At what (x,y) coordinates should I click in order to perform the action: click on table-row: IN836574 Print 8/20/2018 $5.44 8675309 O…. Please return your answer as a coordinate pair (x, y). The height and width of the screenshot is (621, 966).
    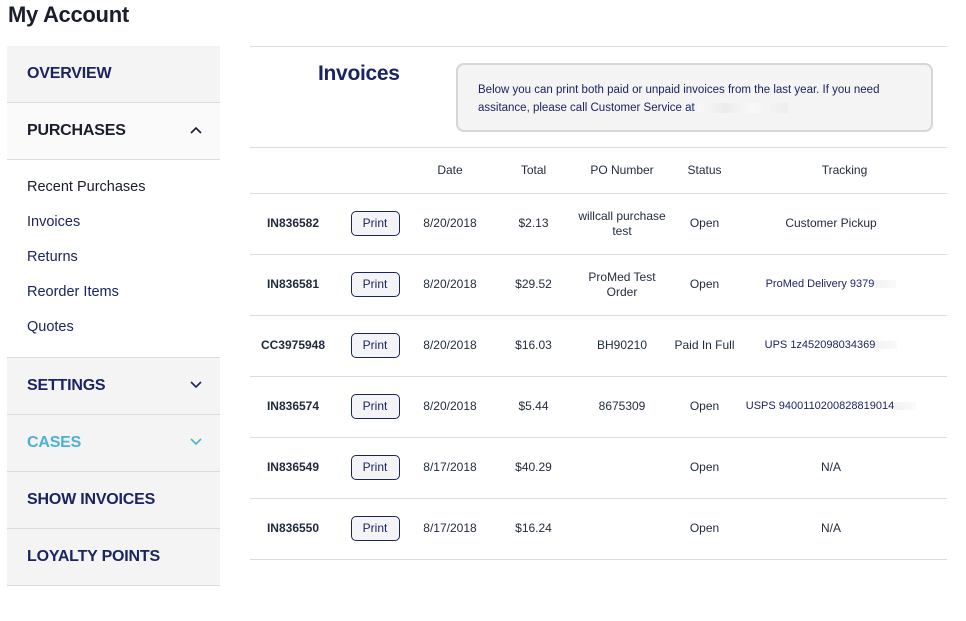
    Looking at the image, I should click on (598, 407).